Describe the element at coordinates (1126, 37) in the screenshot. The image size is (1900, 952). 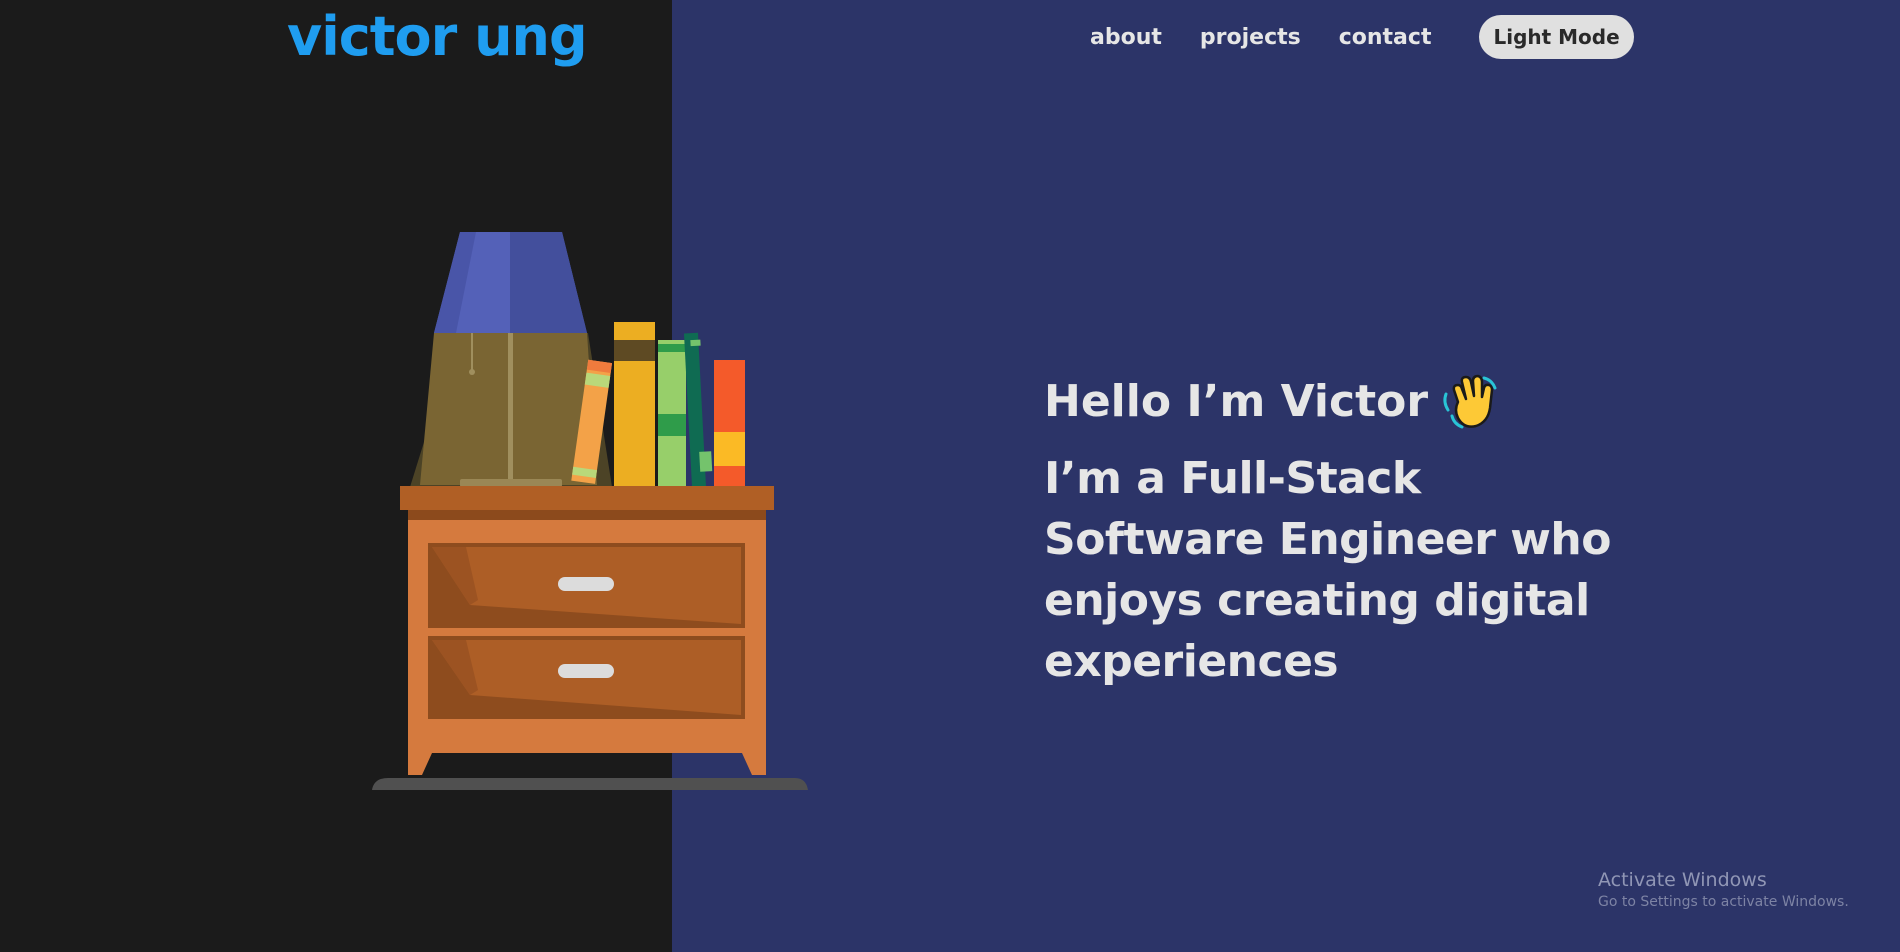
I see `nav-link-about: about` at that location.